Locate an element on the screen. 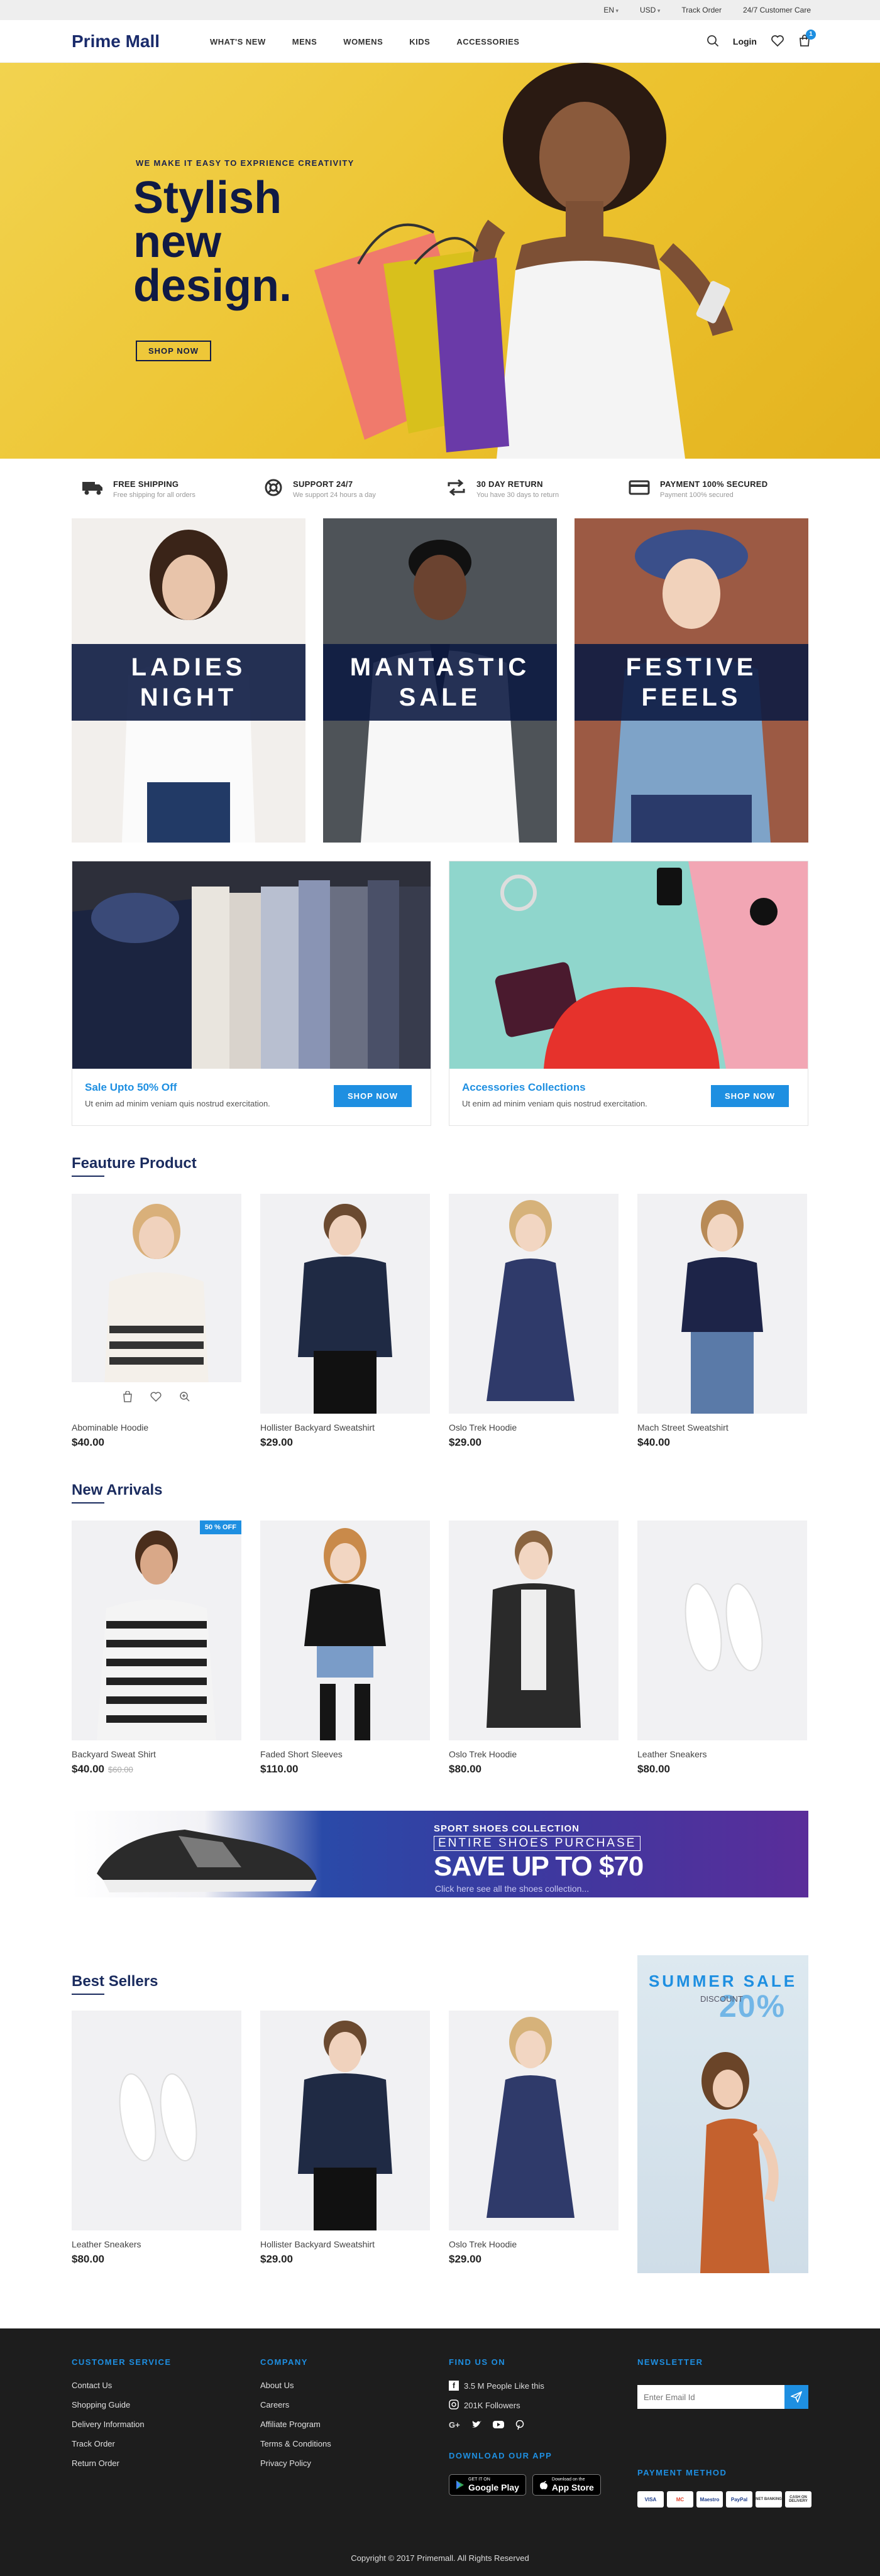  footer-link: Return Order is located at coordinates (122, 2463).